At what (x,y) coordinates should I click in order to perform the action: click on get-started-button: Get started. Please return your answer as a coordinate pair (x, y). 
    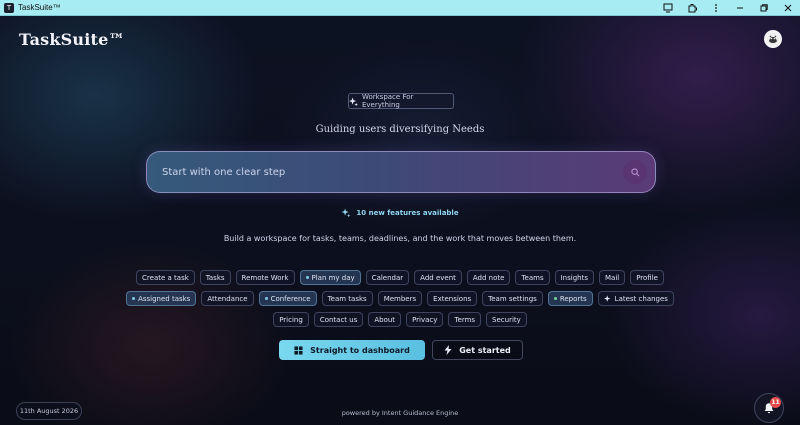
    Looking at the image, I should click on (477, 350).